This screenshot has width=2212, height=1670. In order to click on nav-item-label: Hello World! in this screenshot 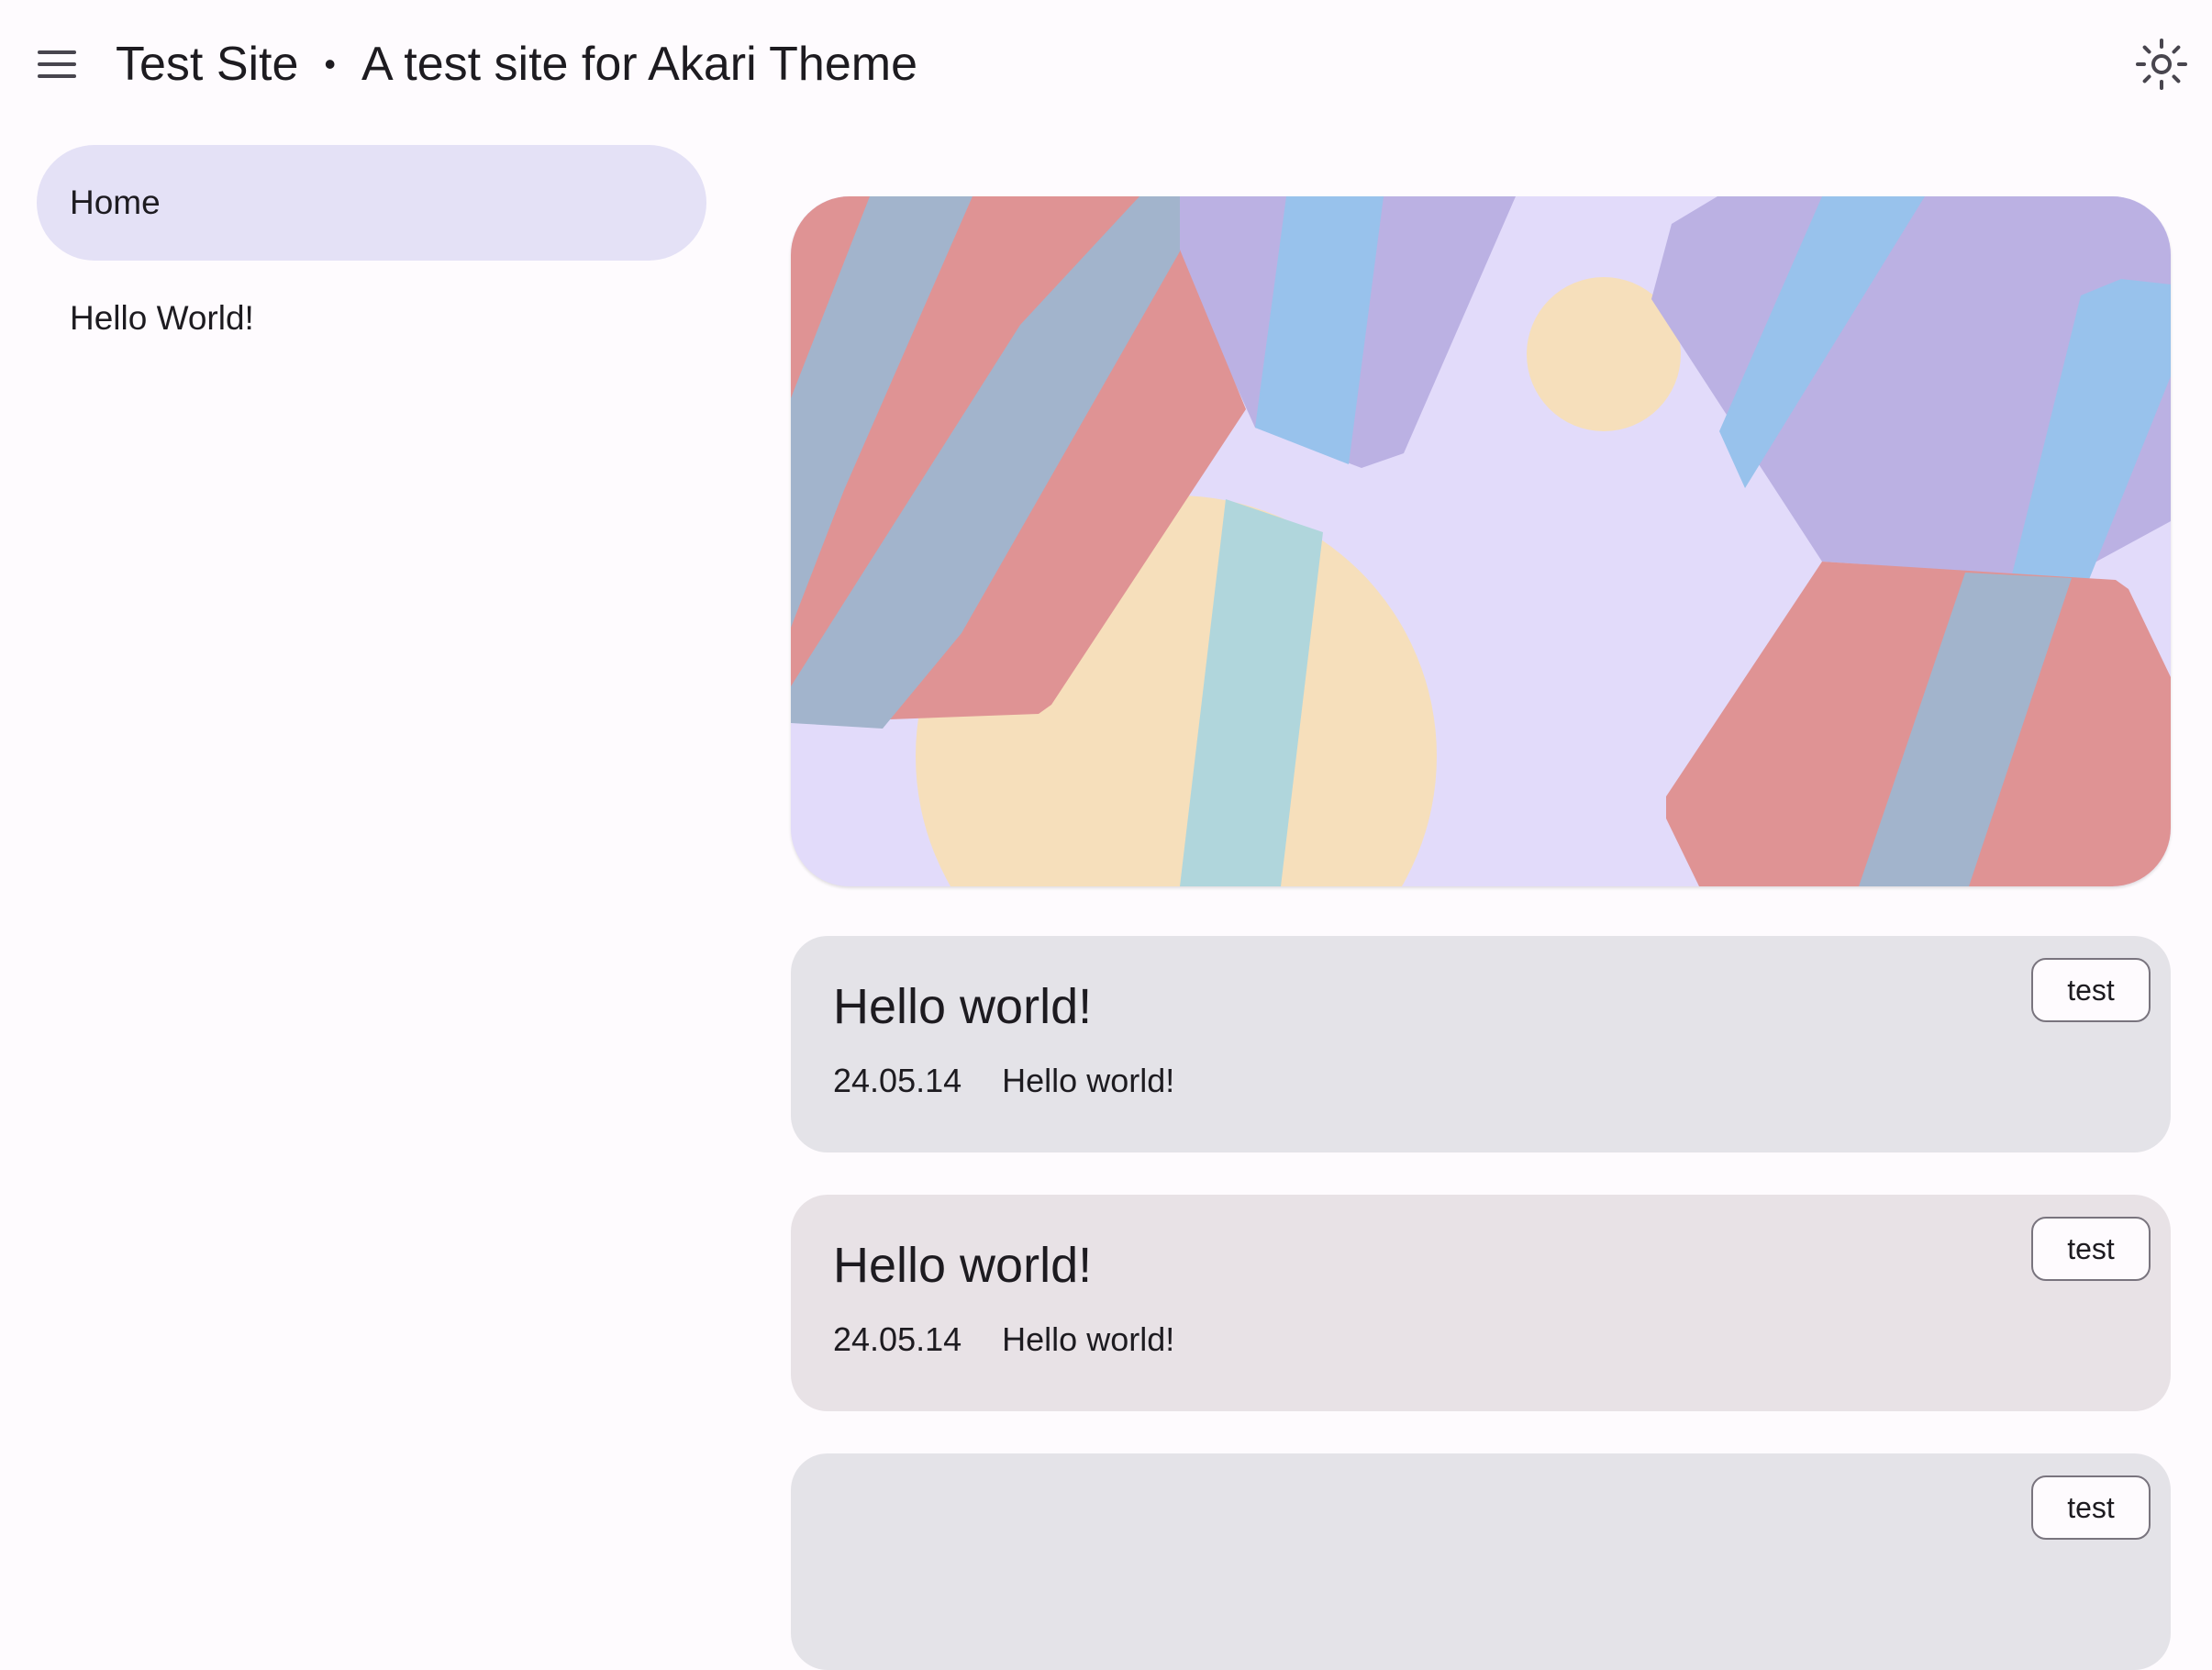, I will do `click(162, 318)`.